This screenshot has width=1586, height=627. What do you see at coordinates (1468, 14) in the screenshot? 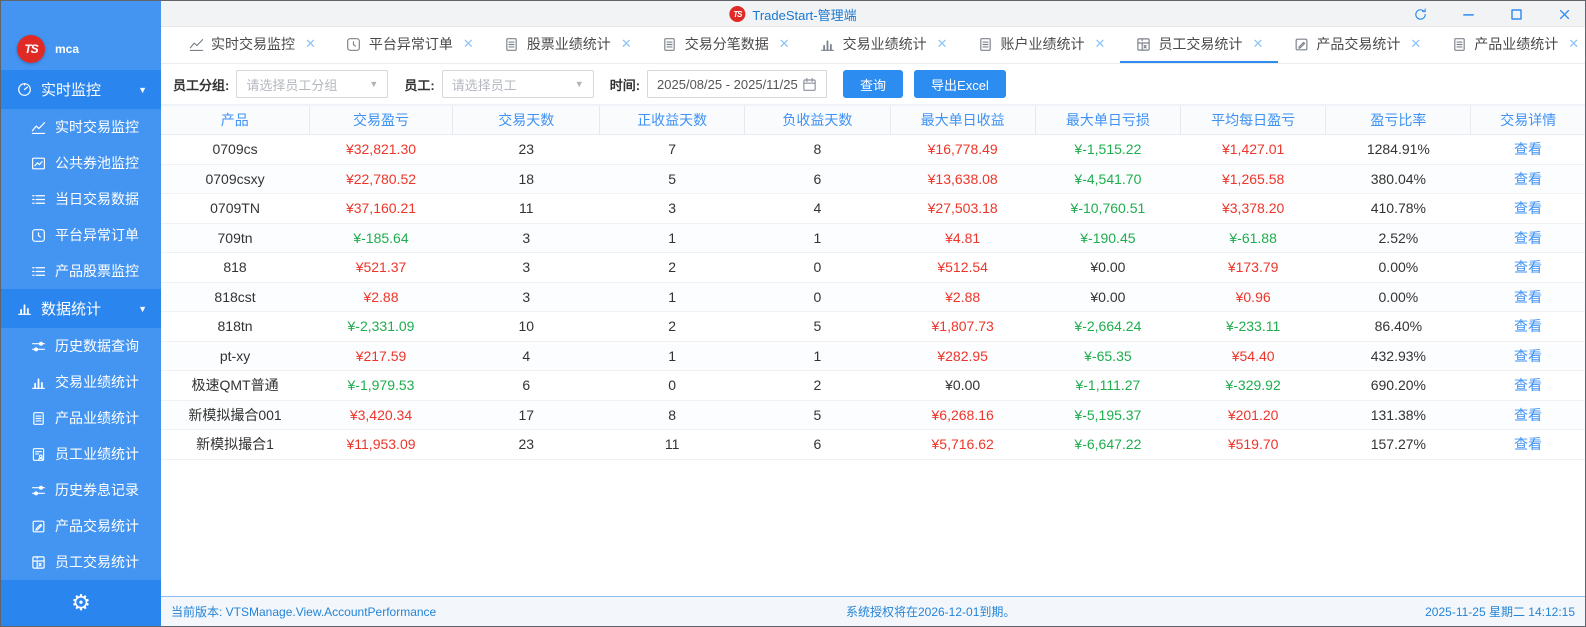
I see `minimize-button` at bounding box center [1468, 14].